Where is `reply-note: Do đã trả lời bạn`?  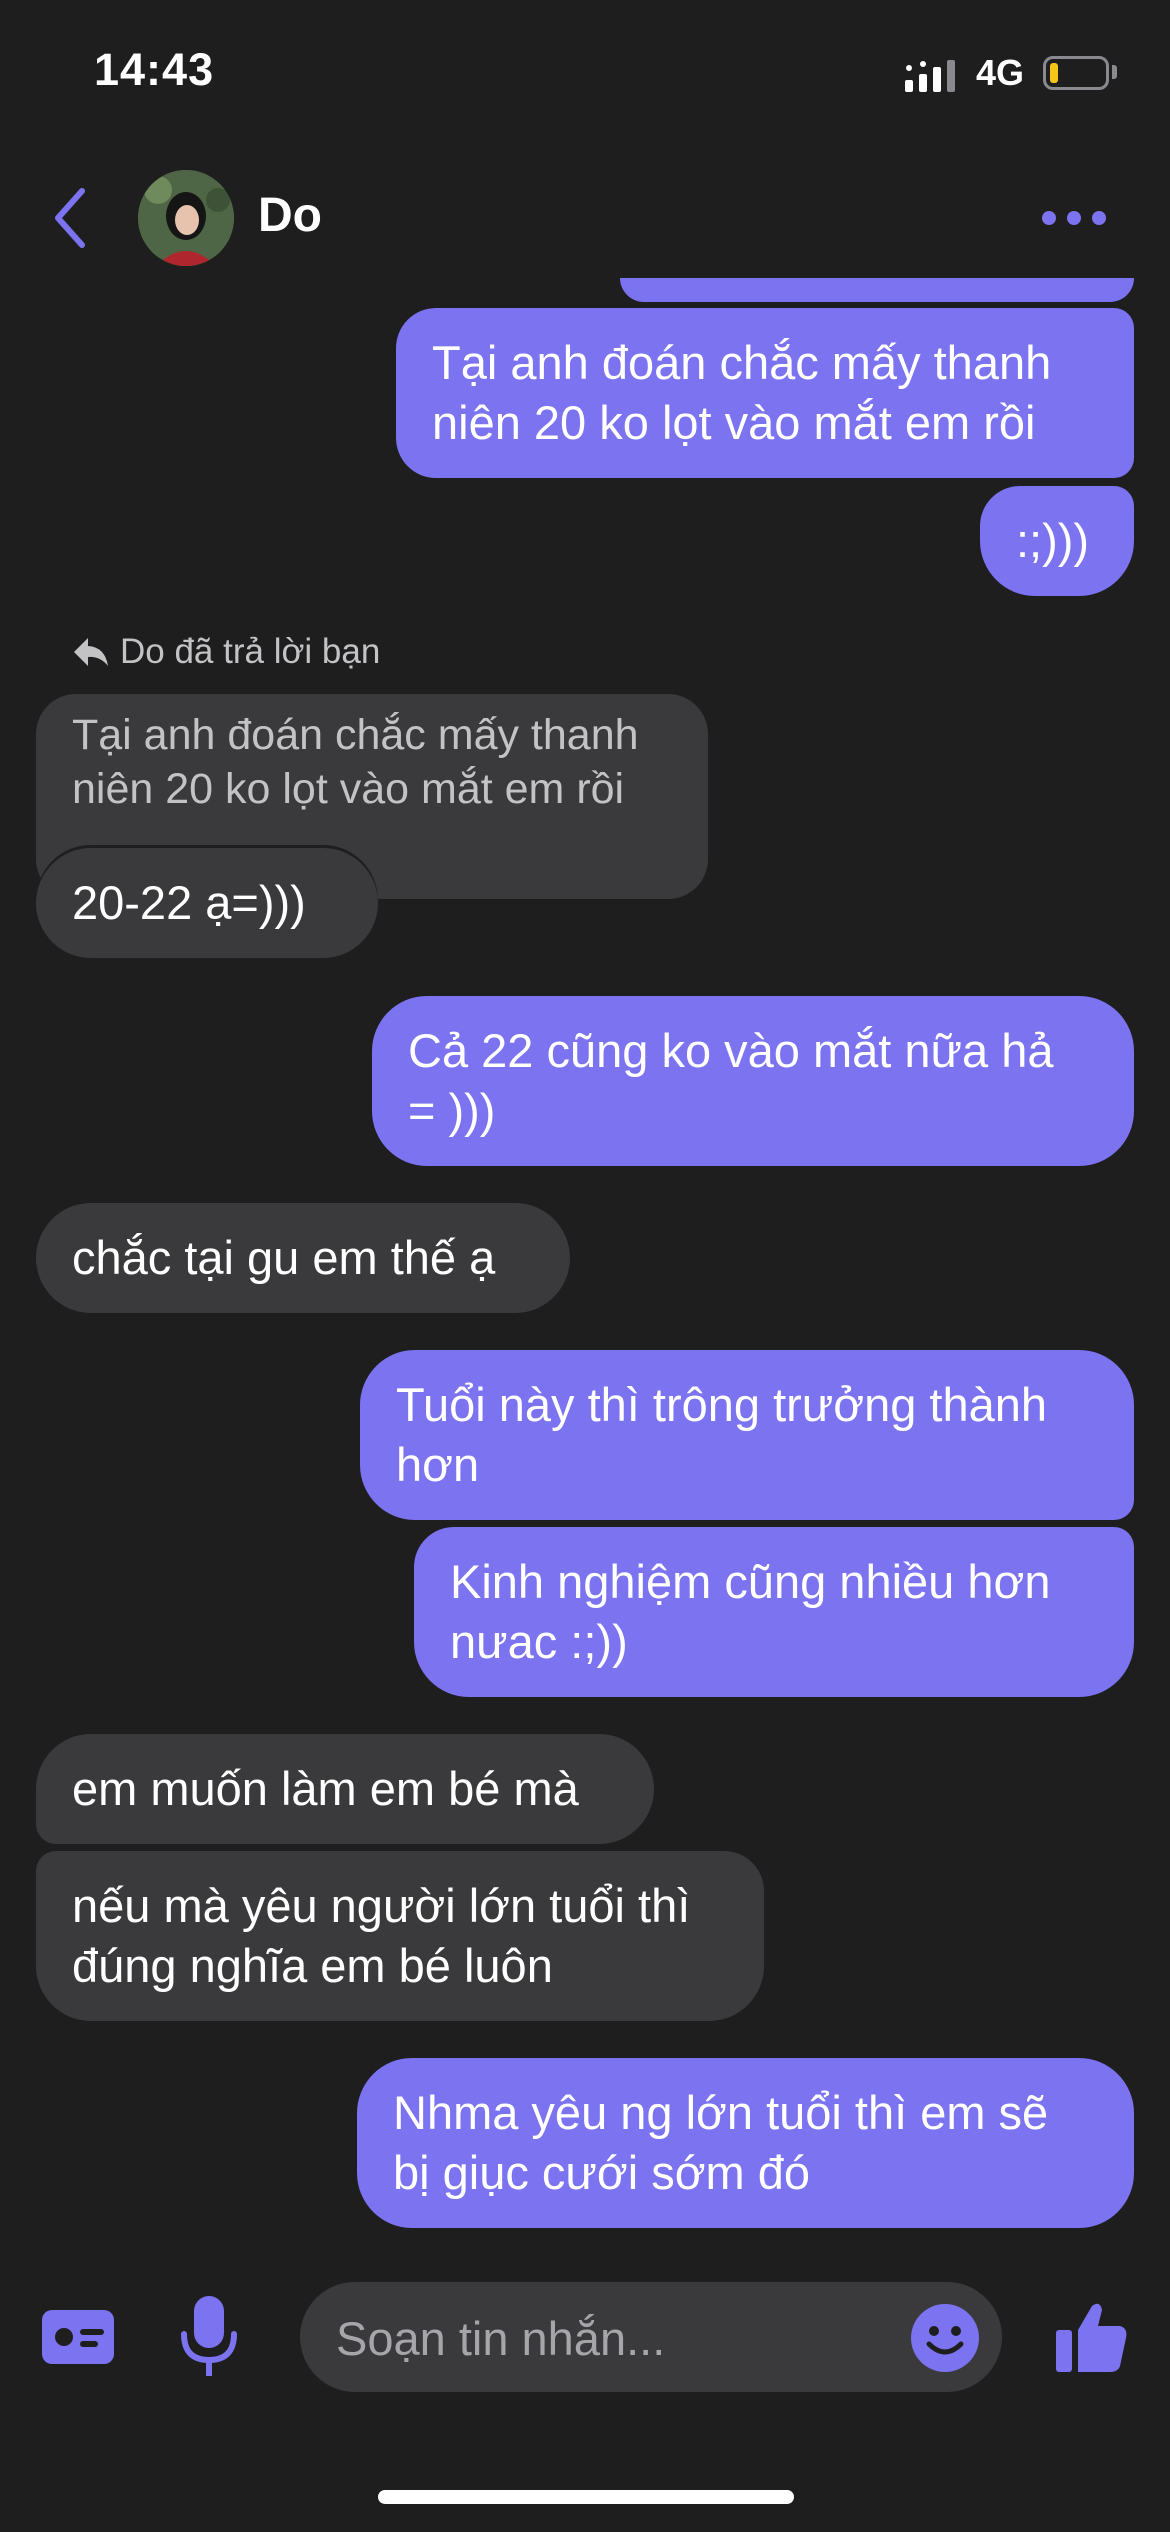 reply-note: Do đã trả lời bạn is located at coordinates (226, 652).